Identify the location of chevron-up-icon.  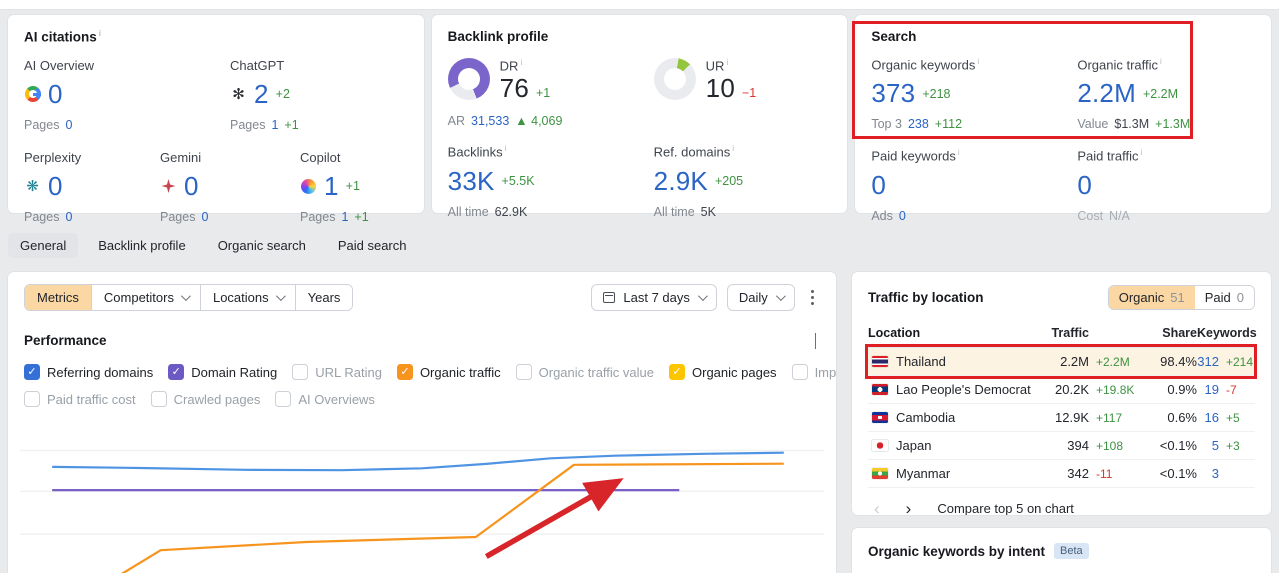
(815, 341).